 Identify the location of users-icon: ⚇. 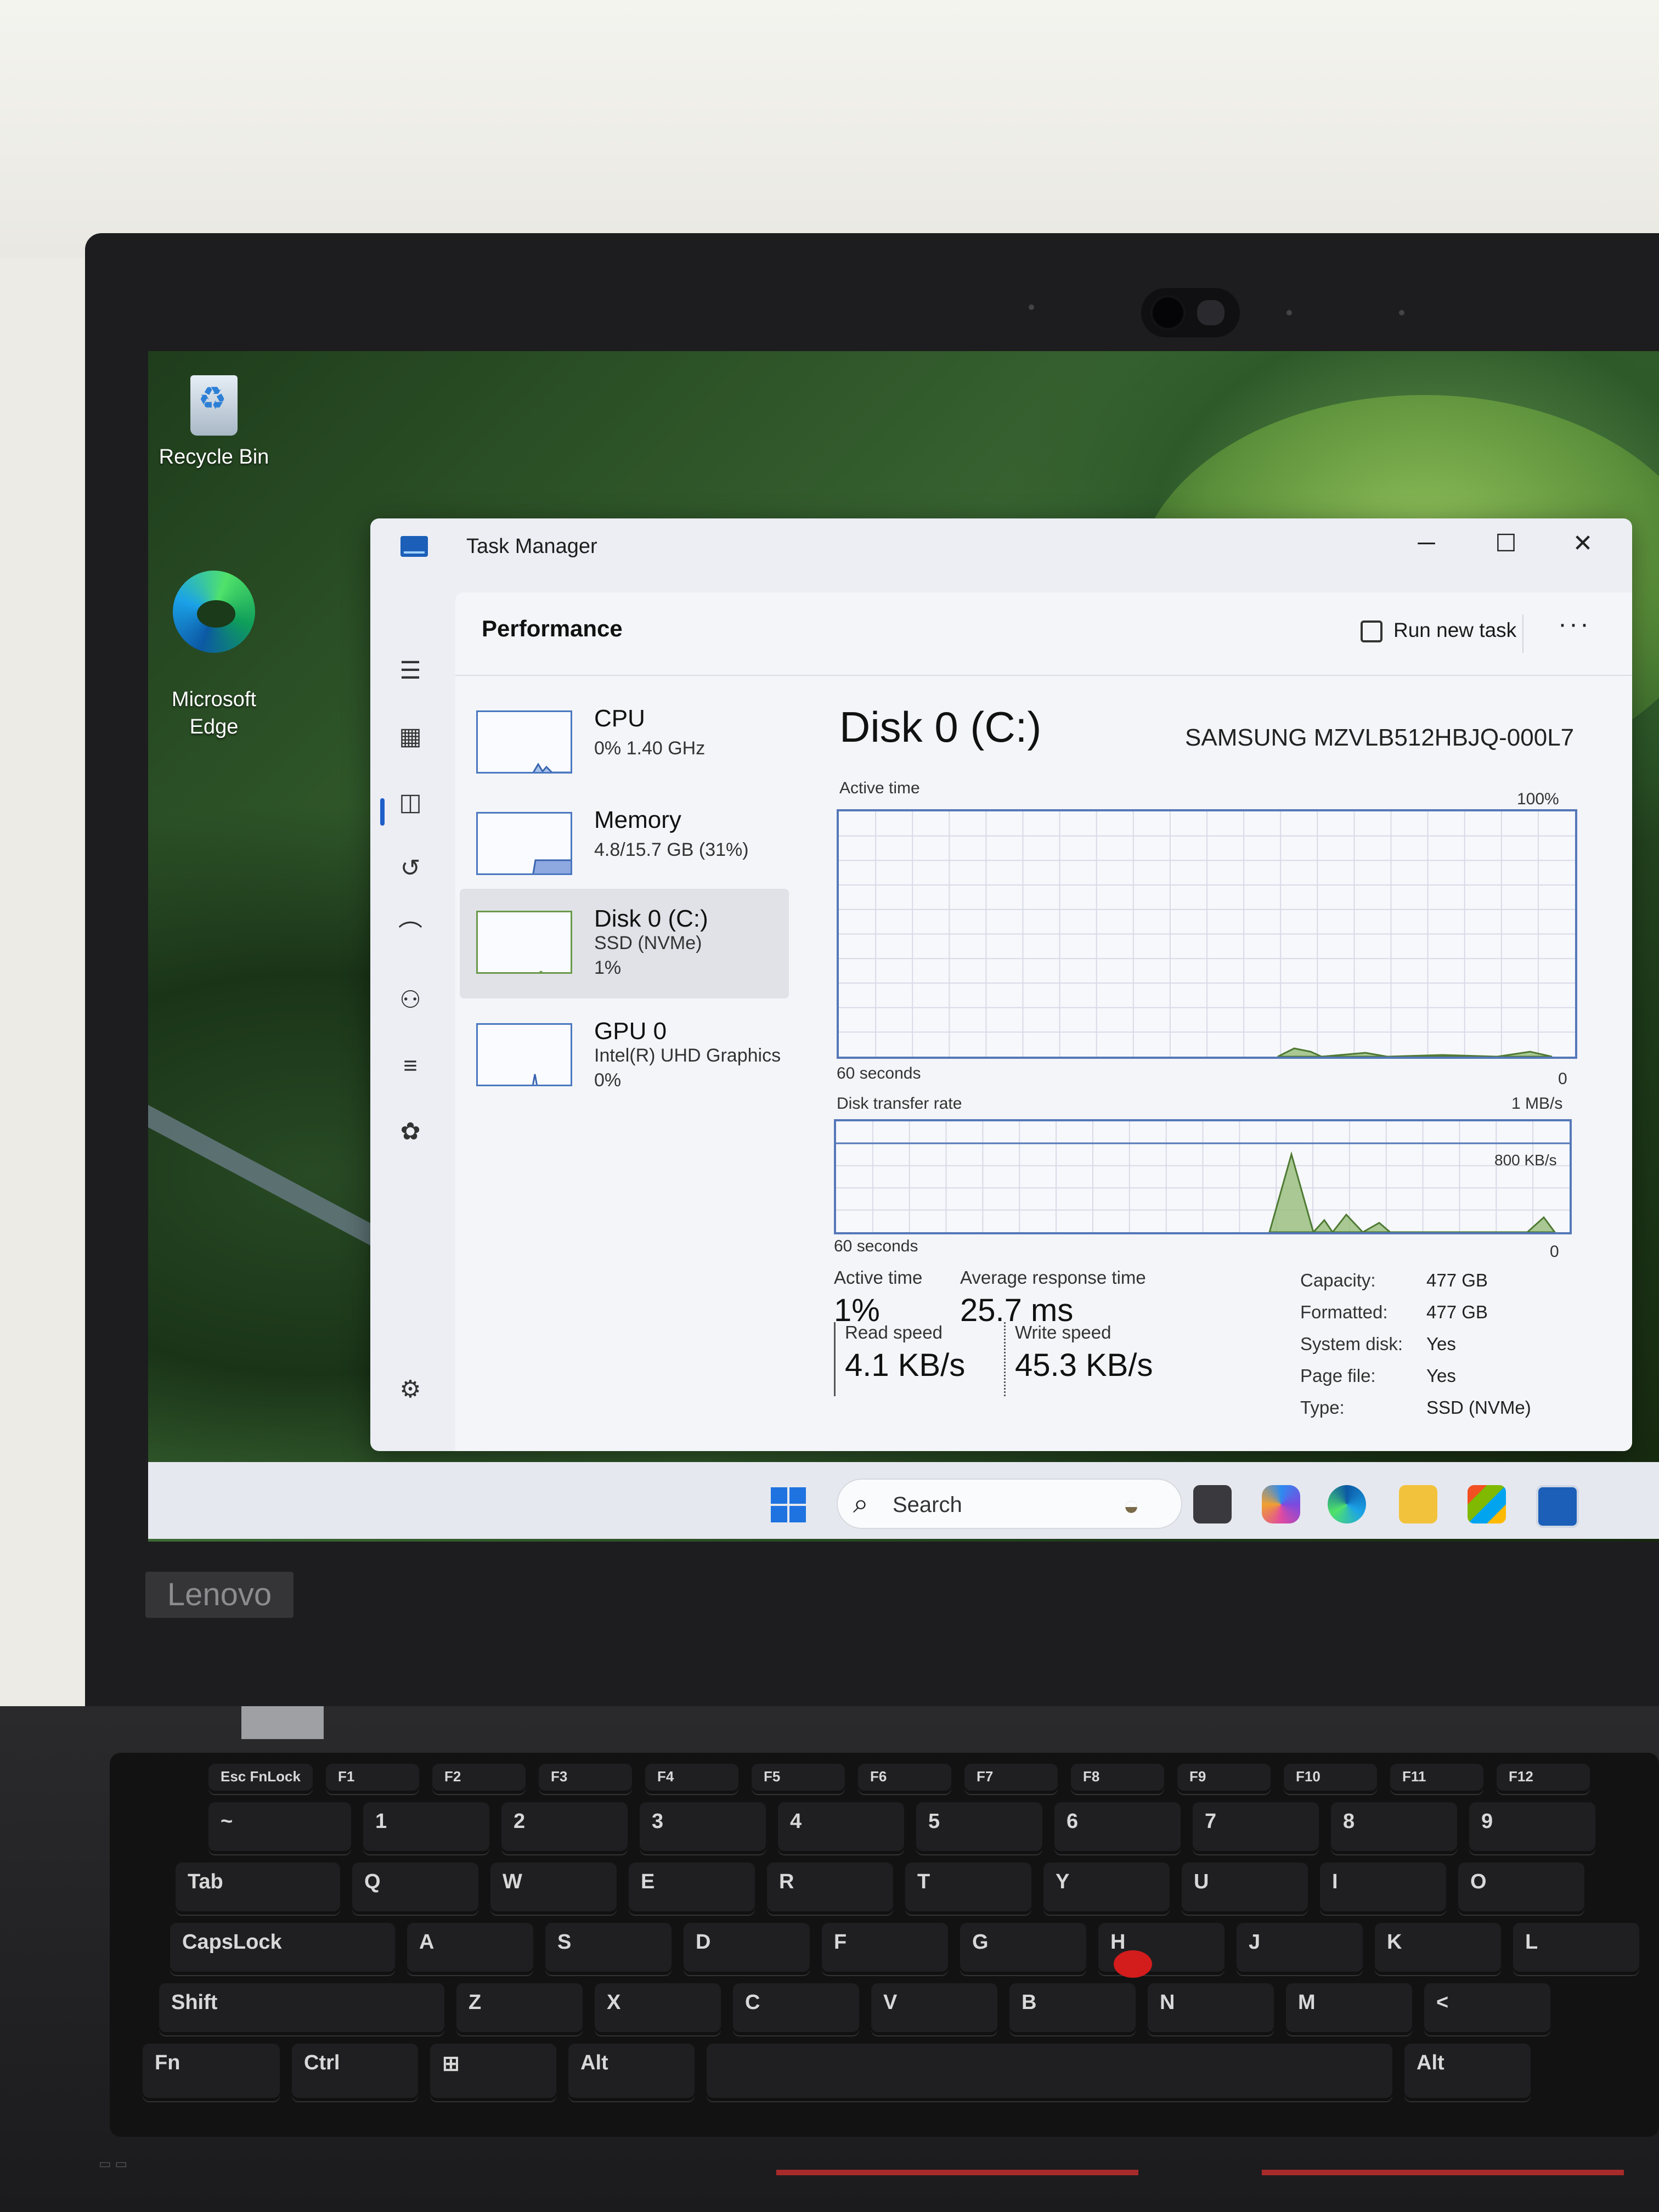
(411, 1000).